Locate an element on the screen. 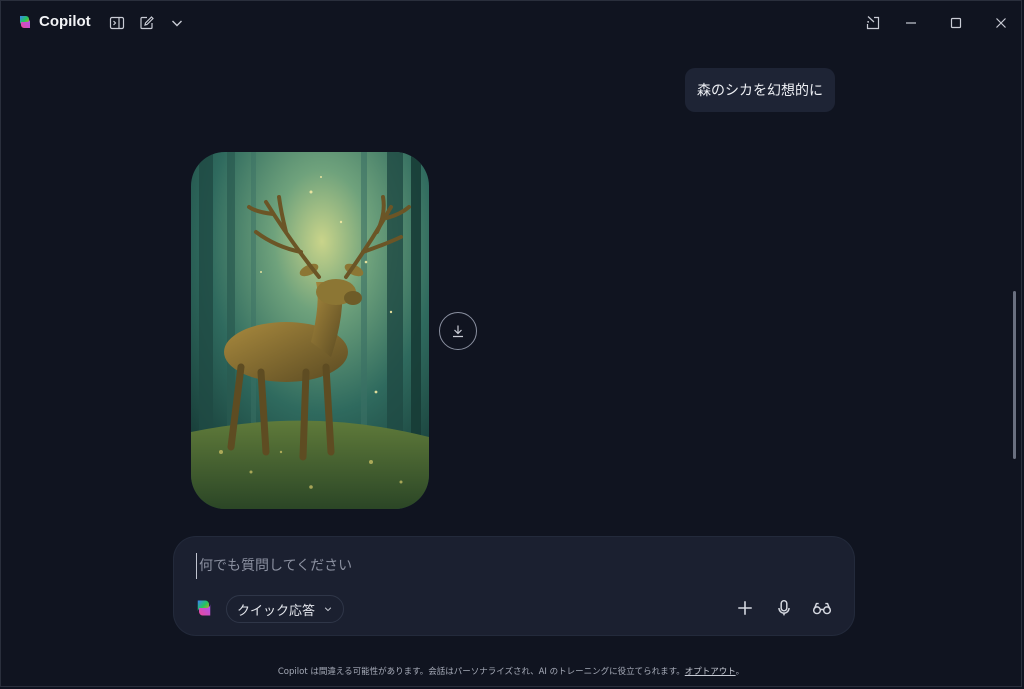 This screenshot has width=1024, height=689. voice-input-button is located at coordinates (784, 608).